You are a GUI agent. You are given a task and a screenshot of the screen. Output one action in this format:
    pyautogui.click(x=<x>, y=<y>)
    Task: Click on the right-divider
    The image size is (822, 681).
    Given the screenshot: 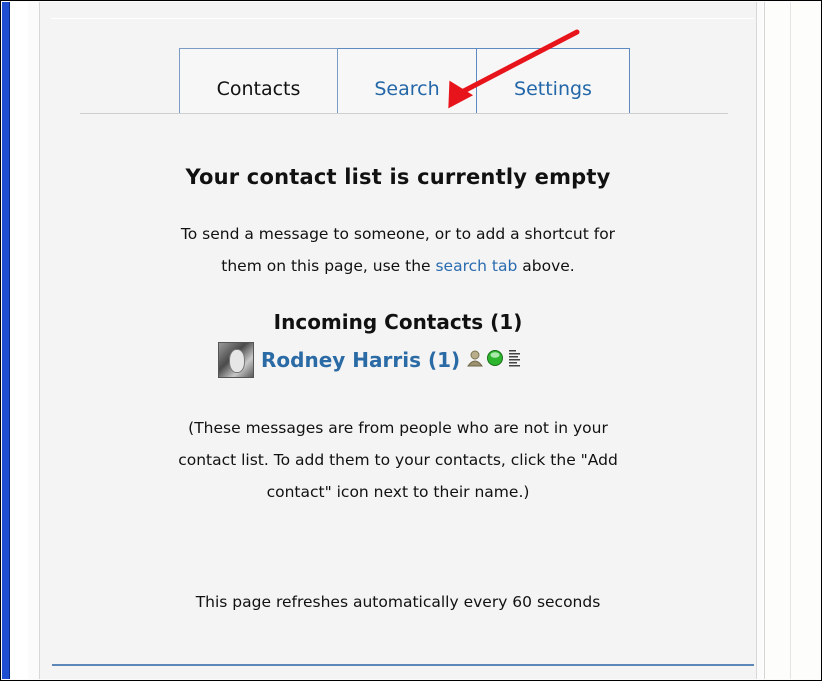 What is the action you would take?
    pyautogui.click(x=764, y=340)
    